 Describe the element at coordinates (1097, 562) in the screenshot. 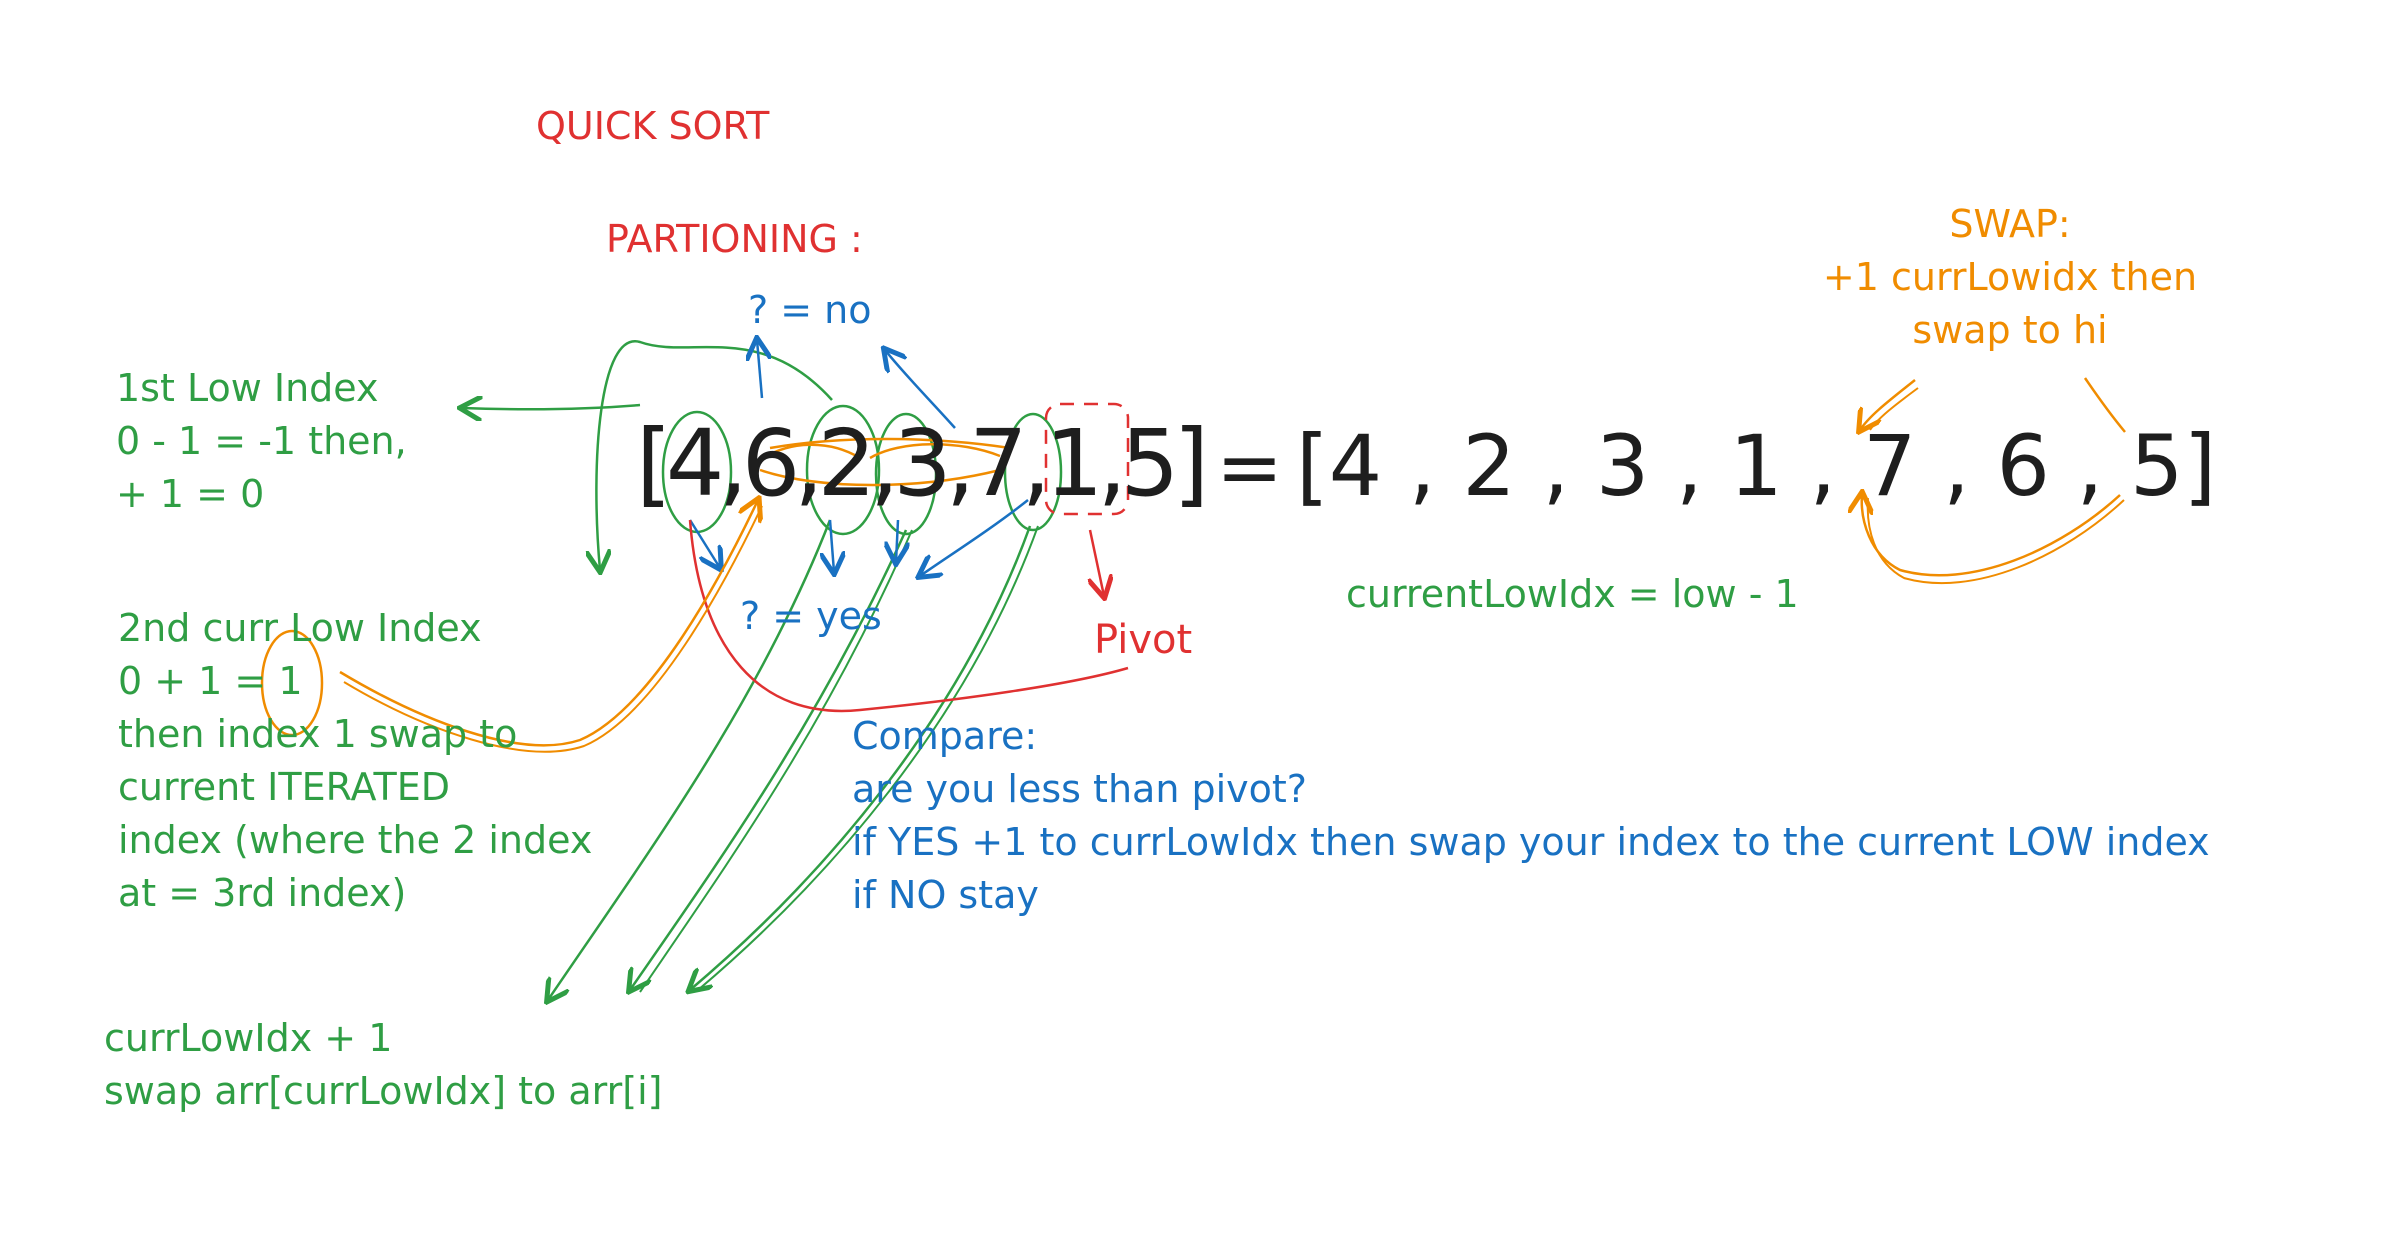

I see `red-arrow-pivot` at that location.